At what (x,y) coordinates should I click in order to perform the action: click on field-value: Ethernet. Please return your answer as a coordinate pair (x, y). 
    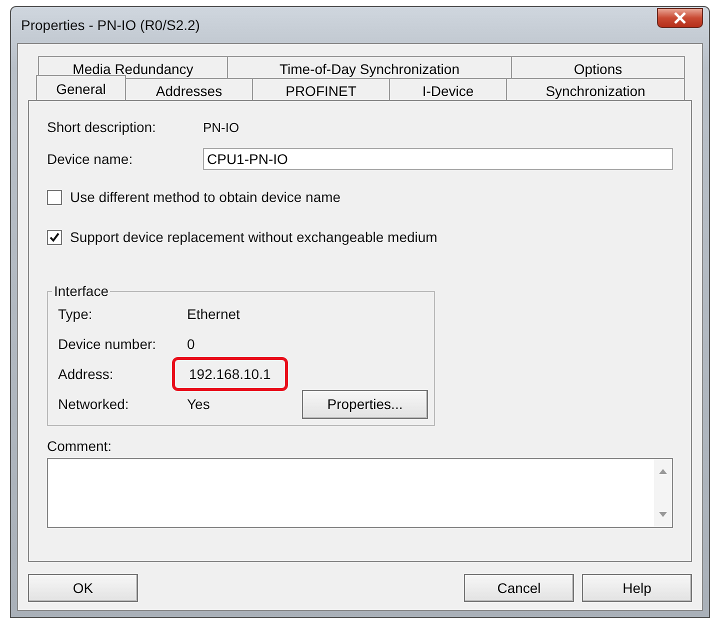
    Looking at the image, I should click on (213, 314).